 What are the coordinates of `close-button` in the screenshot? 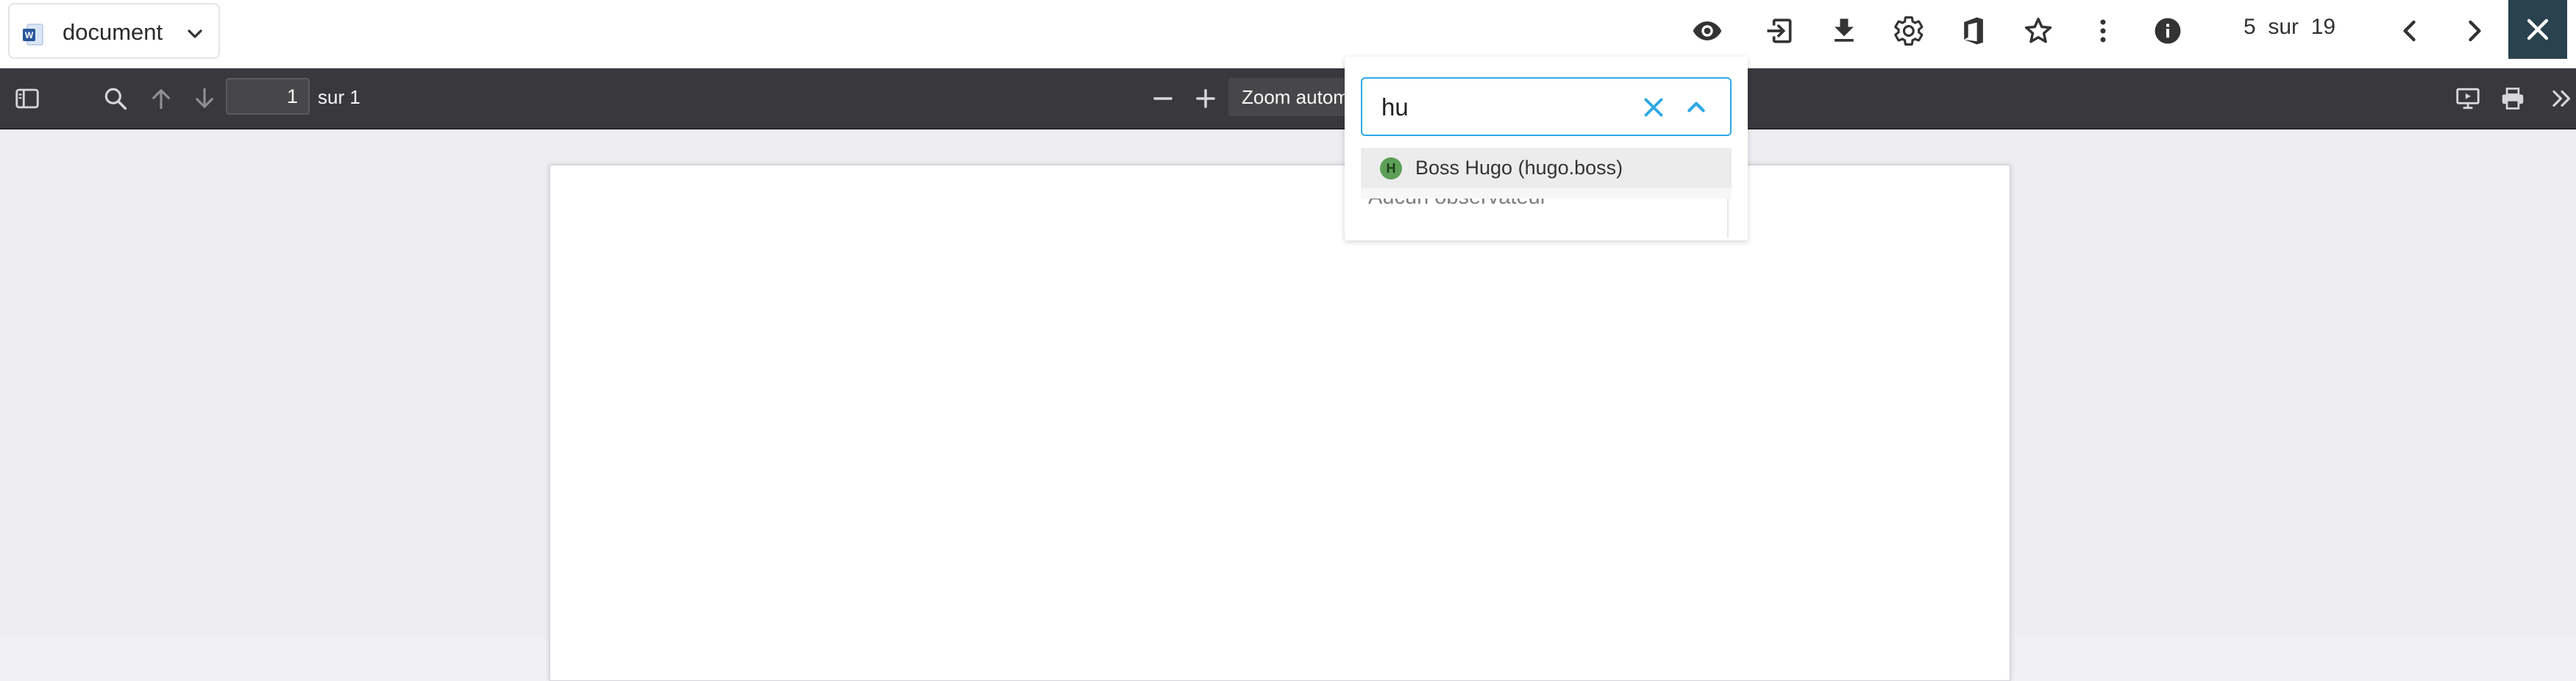 It's located at (2537, 29).